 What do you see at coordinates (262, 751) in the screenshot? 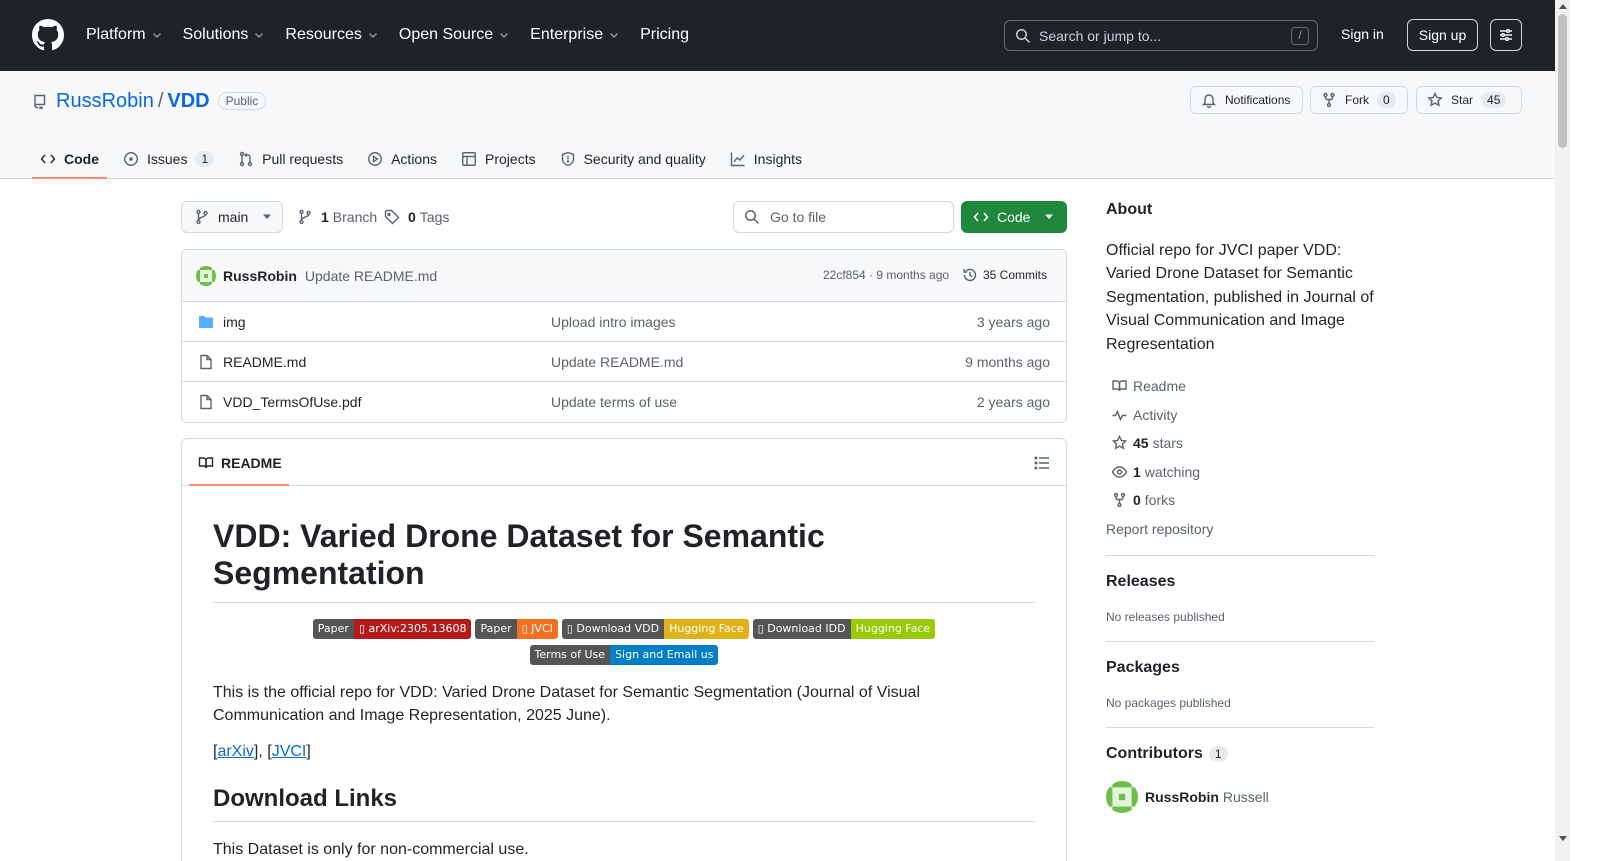
I see `bracket-mid: ], [` at bounding box center [262, 751].